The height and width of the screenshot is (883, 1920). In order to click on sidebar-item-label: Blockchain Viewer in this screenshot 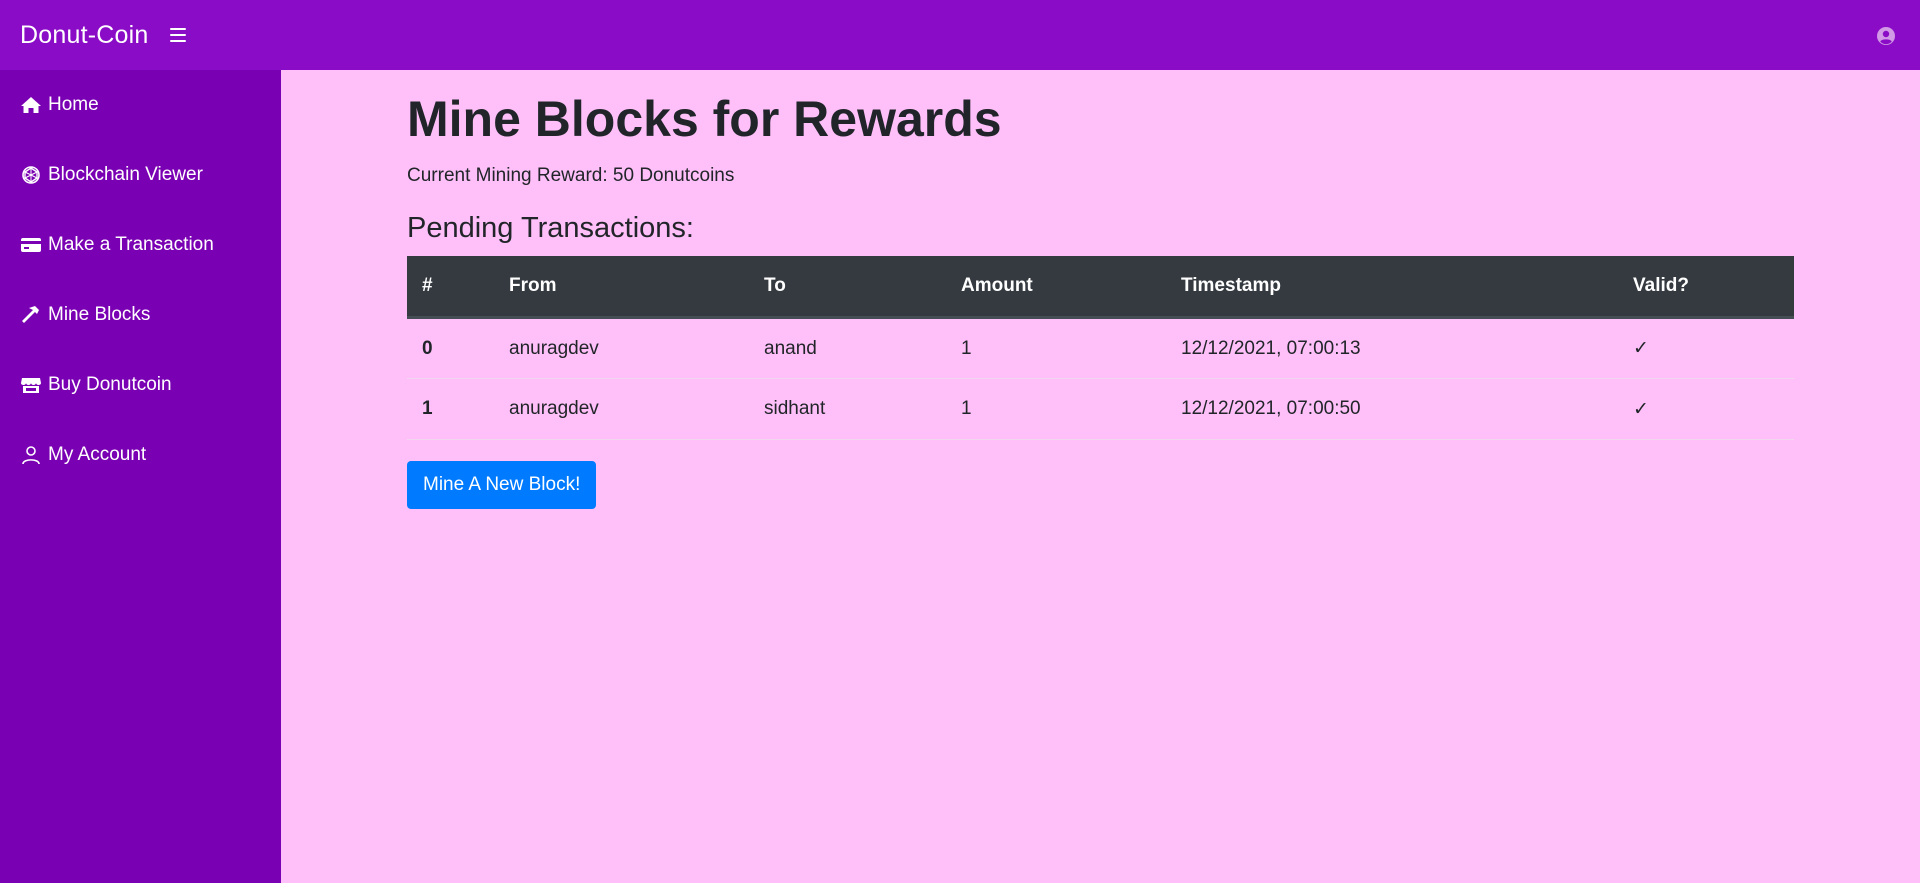, I will do `click(125, 174)`.